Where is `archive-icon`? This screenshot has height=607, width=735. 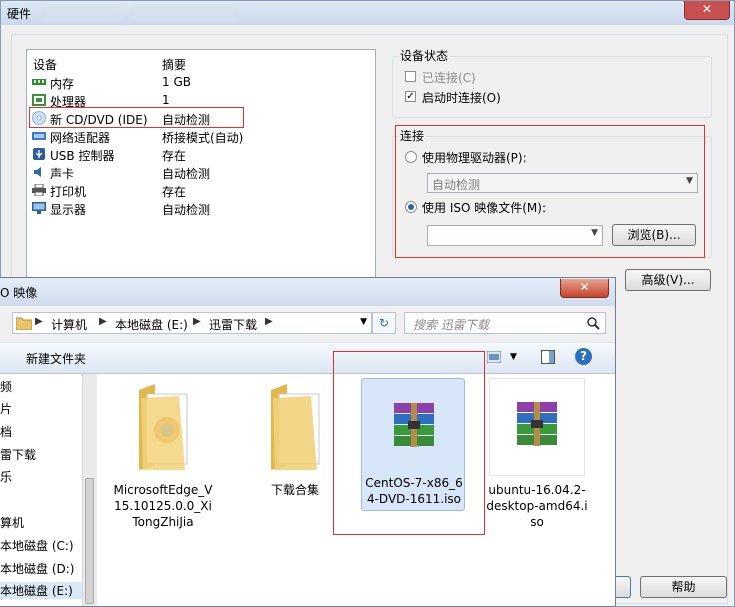 archive-icon is located at coordinates (414, 425).